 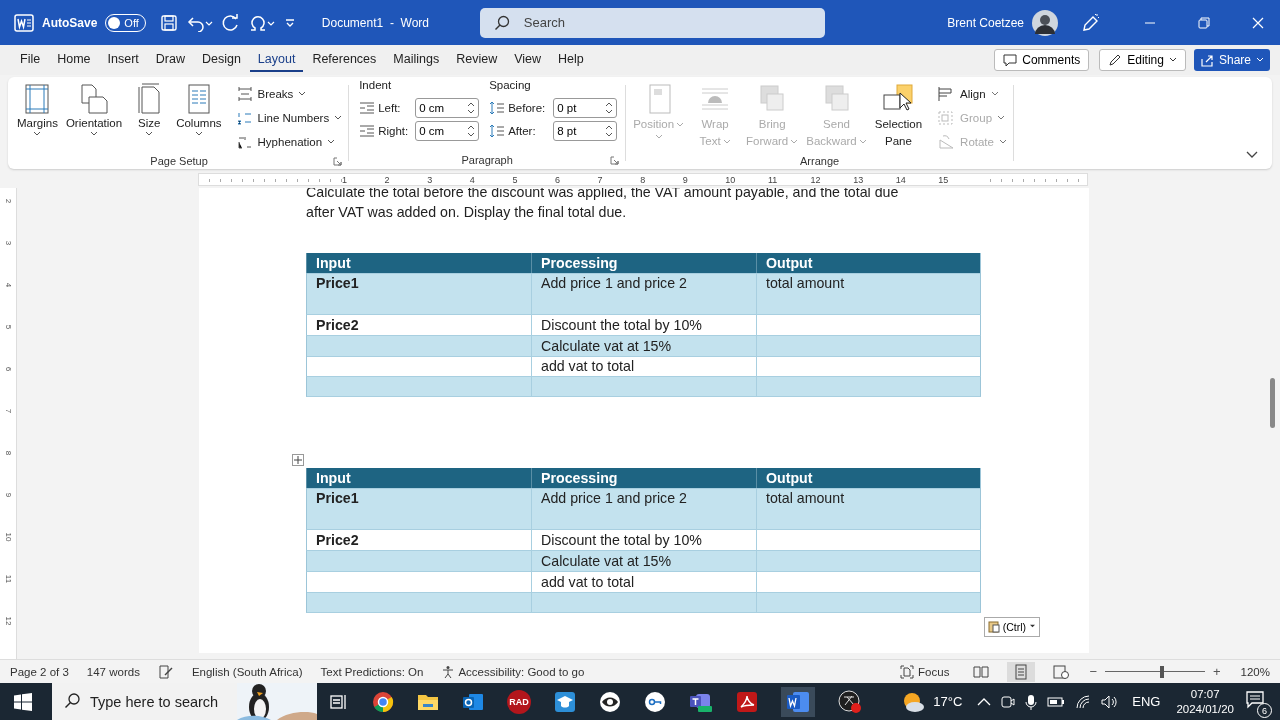 What do you see at coordinates (1083, 701) in the screenshot?
I see `wifi-icon` at bounding box center [1083, 701].